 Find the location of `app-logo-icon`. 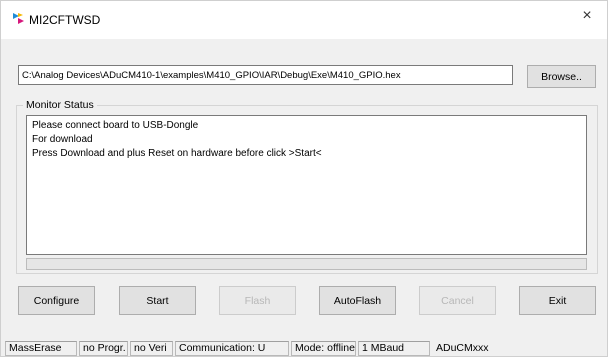

app-logo-icon is located at coordinates (18, 18).